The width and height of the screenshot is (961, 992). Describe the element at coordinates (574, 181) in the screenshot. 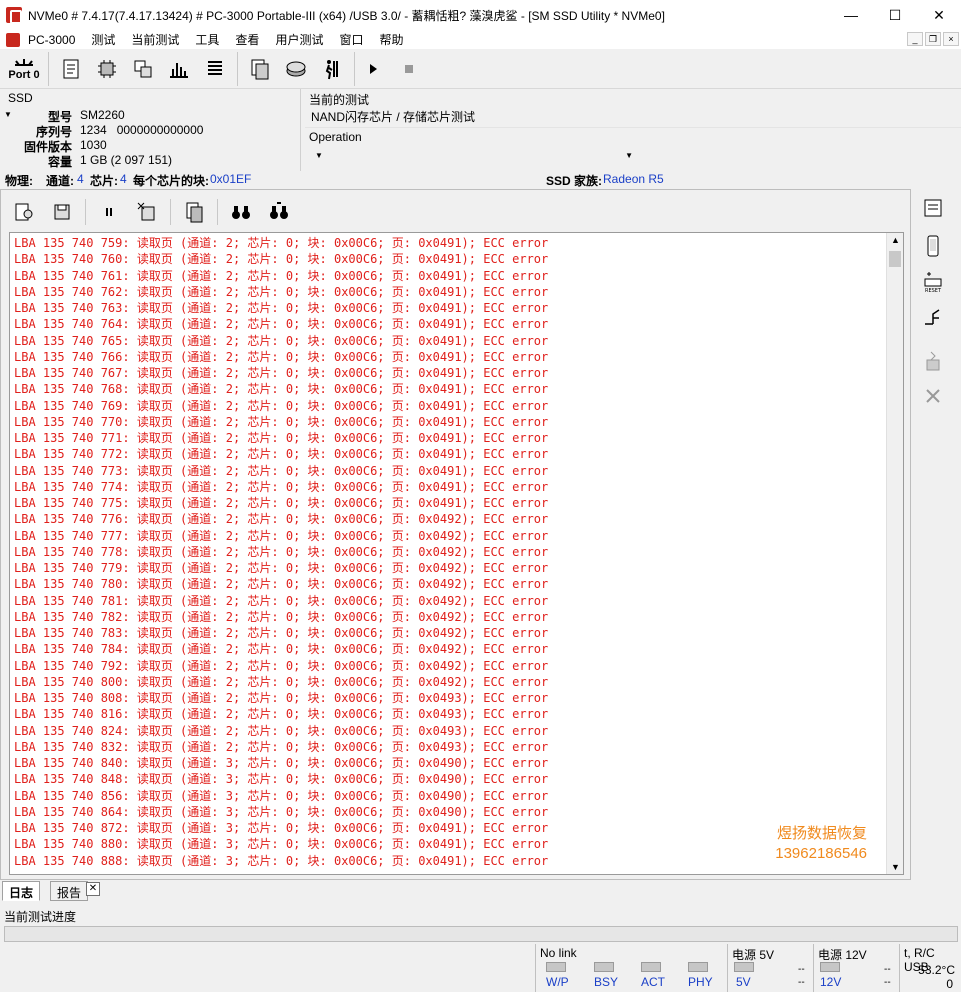

I see `family-label: SSD 家族:` at that location.